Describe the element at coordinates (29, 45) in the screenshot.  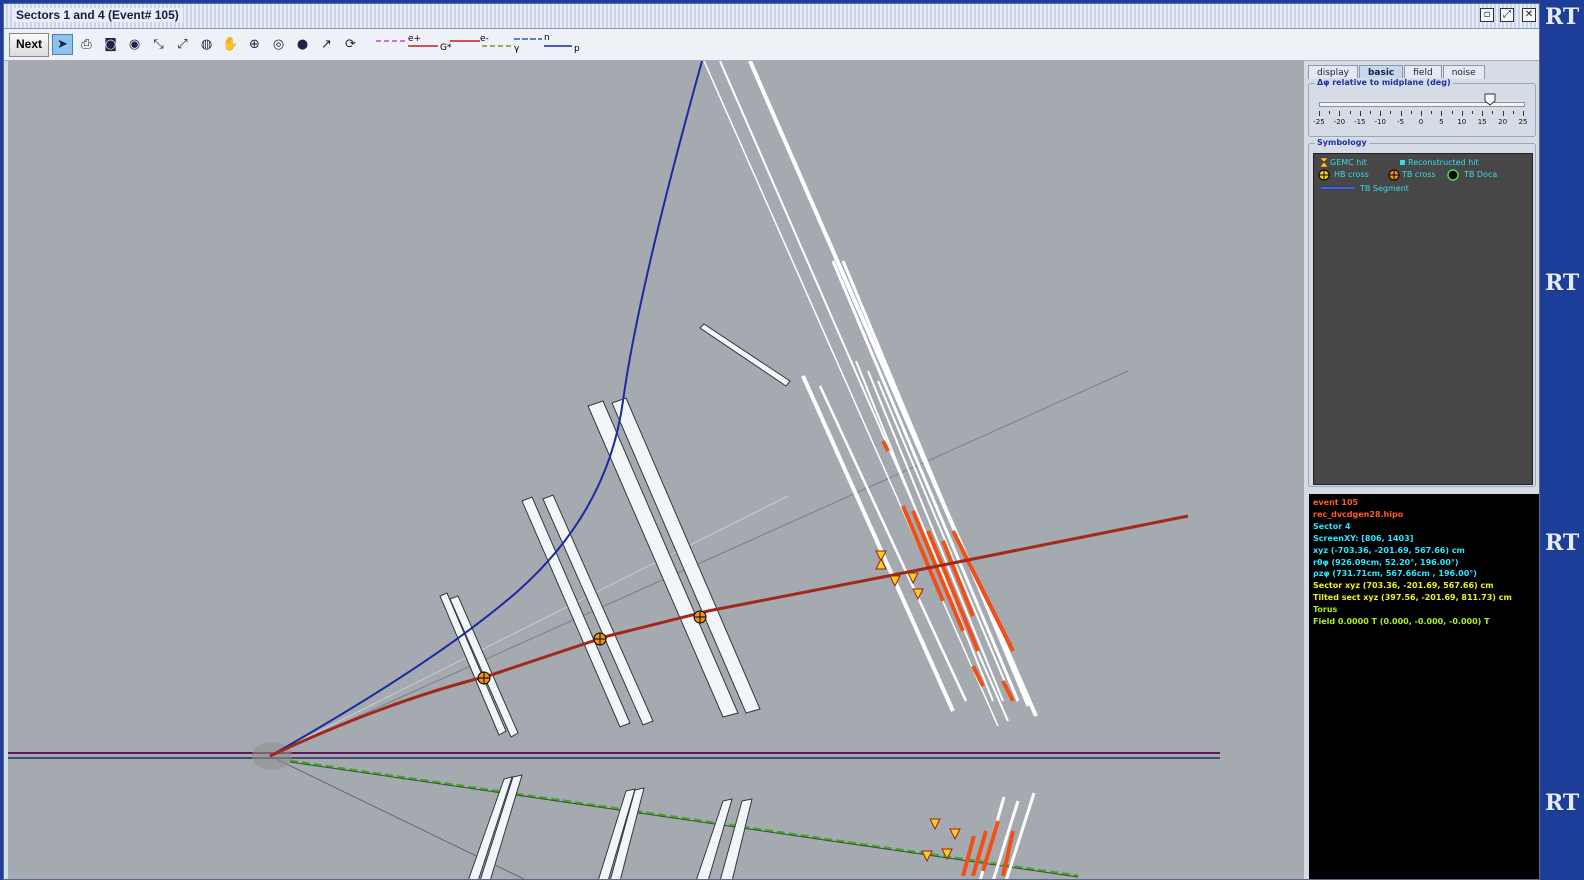
I see `next-button: Next` at that location.